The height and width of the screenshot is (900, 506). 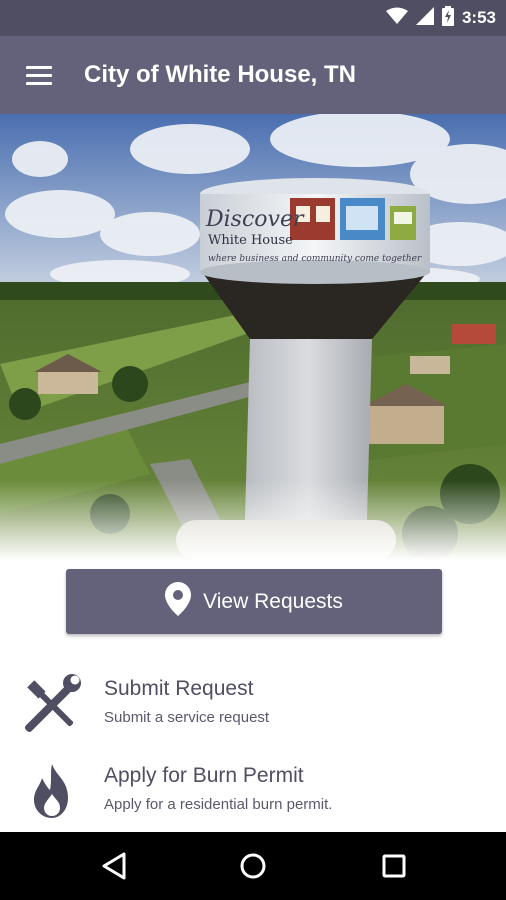 I want to click on wifi-icon, so click(x=396, y=18).